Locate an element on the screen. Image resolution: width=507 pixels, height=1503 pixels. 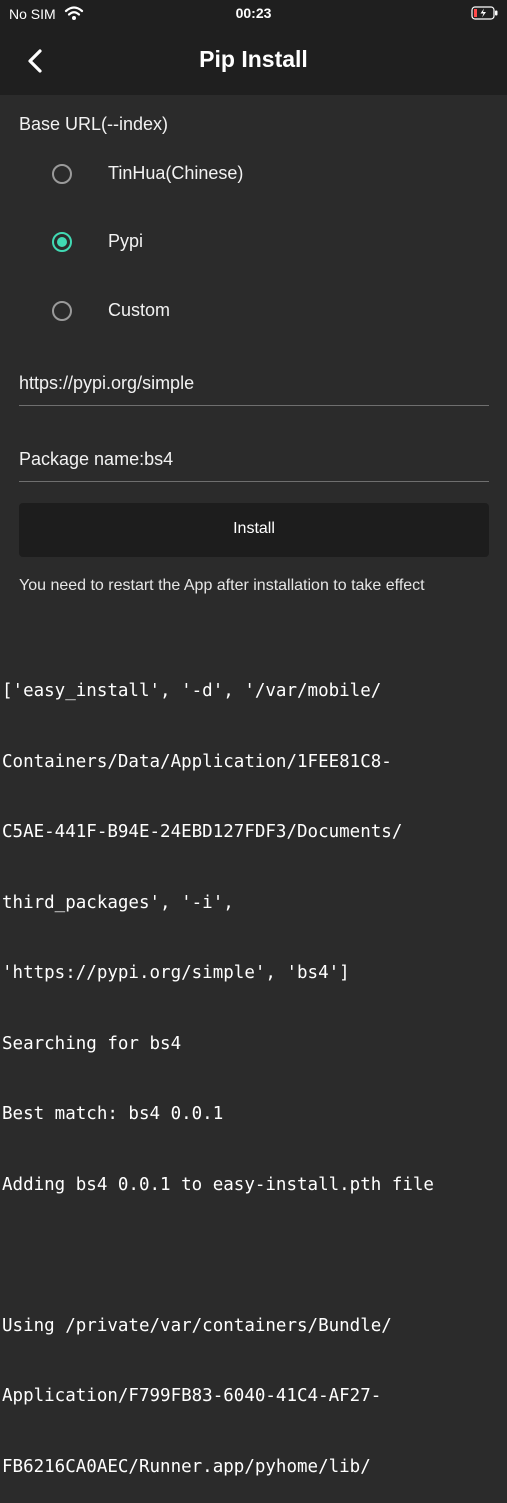
navigation-bar: Pip Install is located at coordinates (253, 61).